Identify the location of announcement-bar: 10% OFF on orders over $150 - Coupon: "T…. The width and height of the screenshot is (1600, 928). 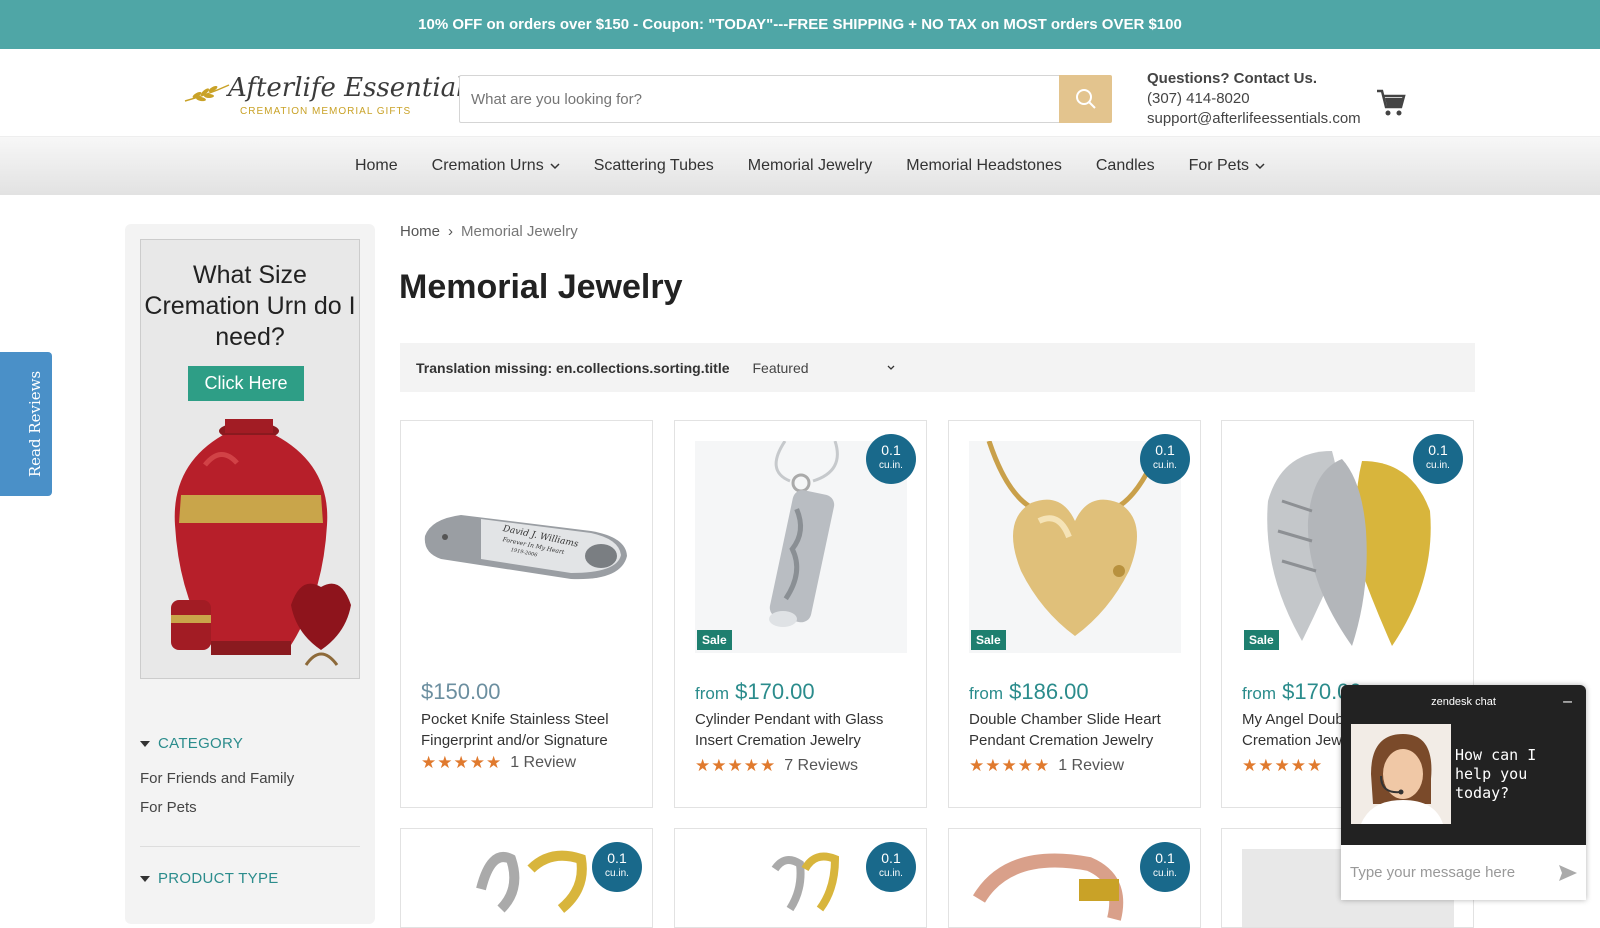
(800, 24).